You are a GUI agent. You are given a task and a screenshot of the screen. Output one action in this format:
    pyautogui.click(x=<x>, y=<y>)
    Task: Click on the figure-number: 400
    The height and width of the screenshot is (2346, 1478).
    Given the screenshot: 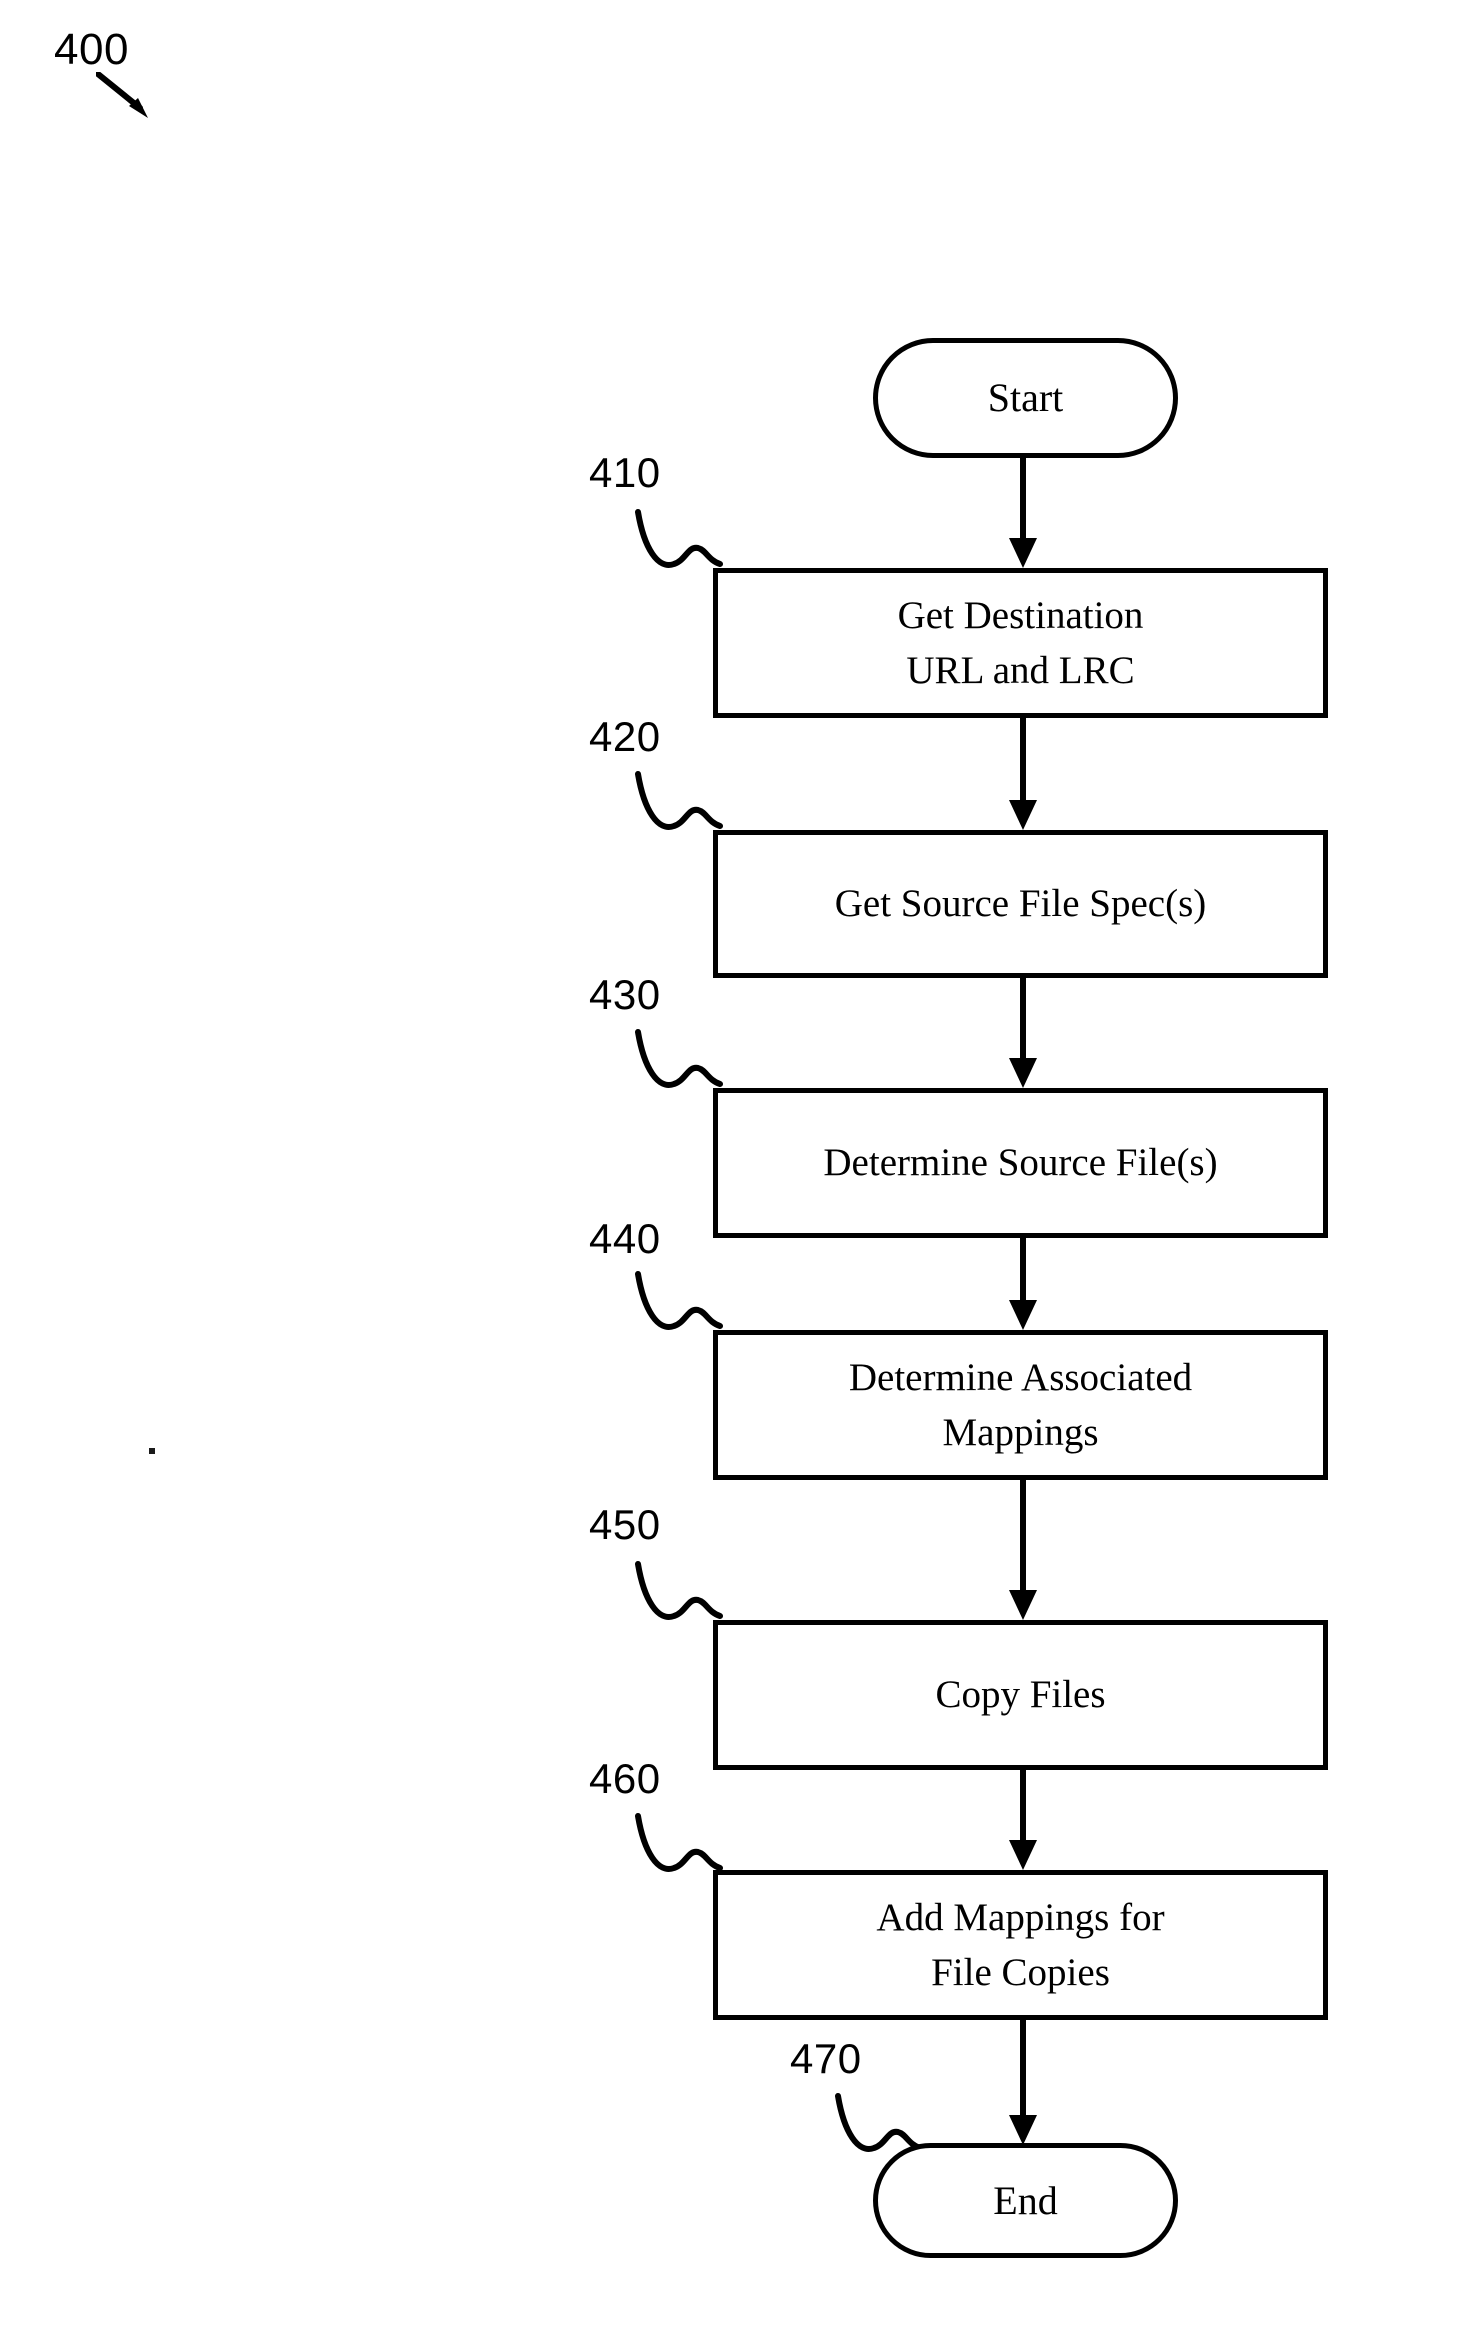 What is the action you would take?
    pyautogui.click(x=91, y=49)
    